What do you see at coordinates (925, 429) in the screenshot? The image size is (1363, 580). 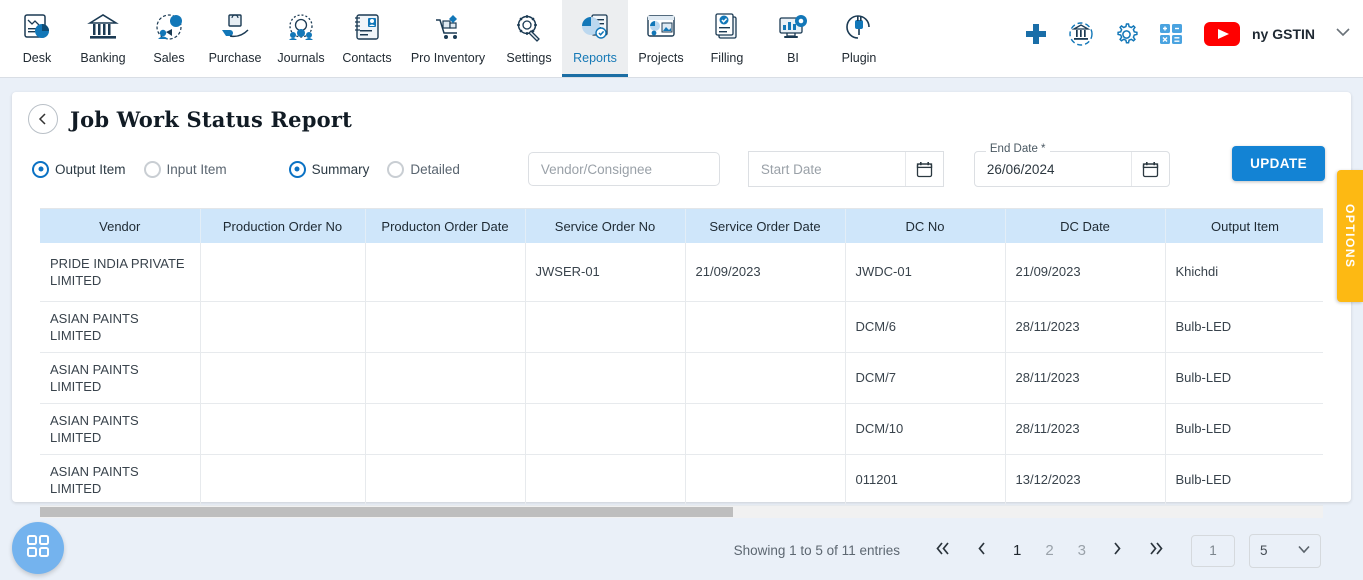 I see `cell-dc-no: DCM/10` at bounding box center [925, 429].